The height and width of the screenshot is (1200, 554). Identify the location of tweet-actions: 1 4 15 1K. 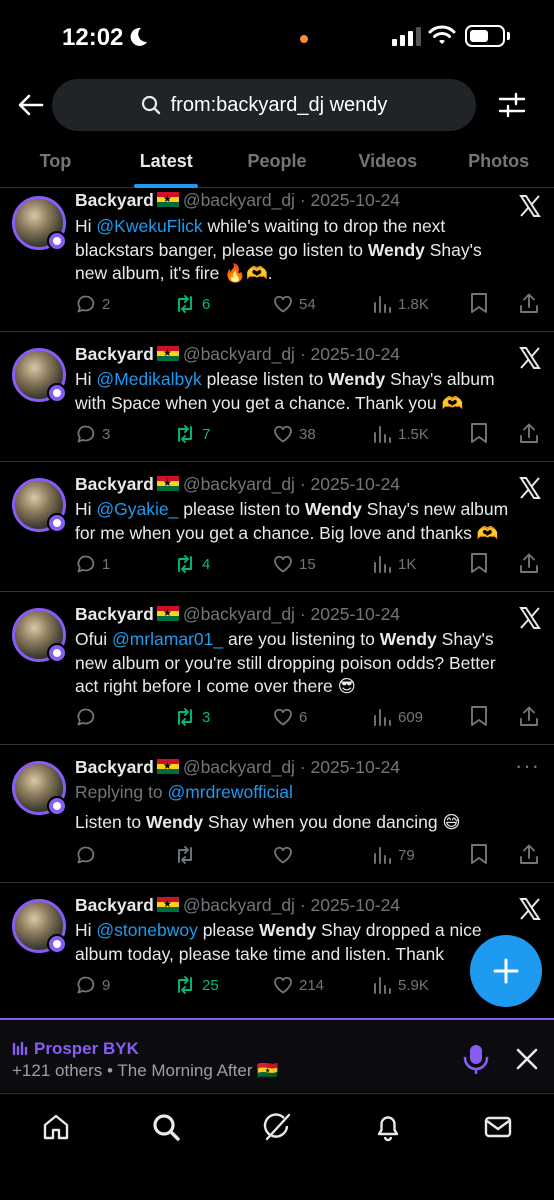
(277, 564).